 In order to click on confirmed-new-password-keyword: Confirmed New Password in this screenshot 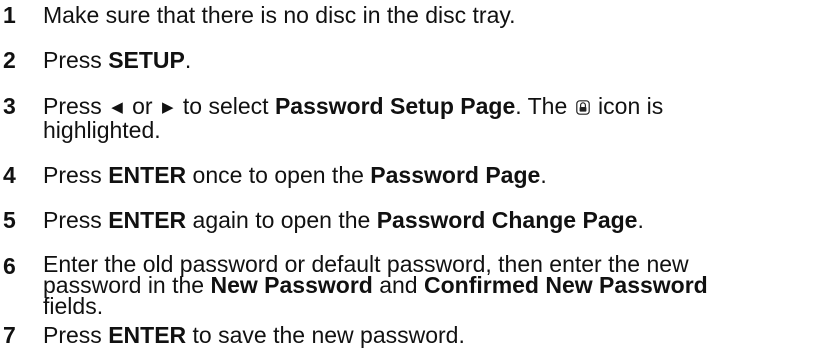, I will do `click(565, 285)`.